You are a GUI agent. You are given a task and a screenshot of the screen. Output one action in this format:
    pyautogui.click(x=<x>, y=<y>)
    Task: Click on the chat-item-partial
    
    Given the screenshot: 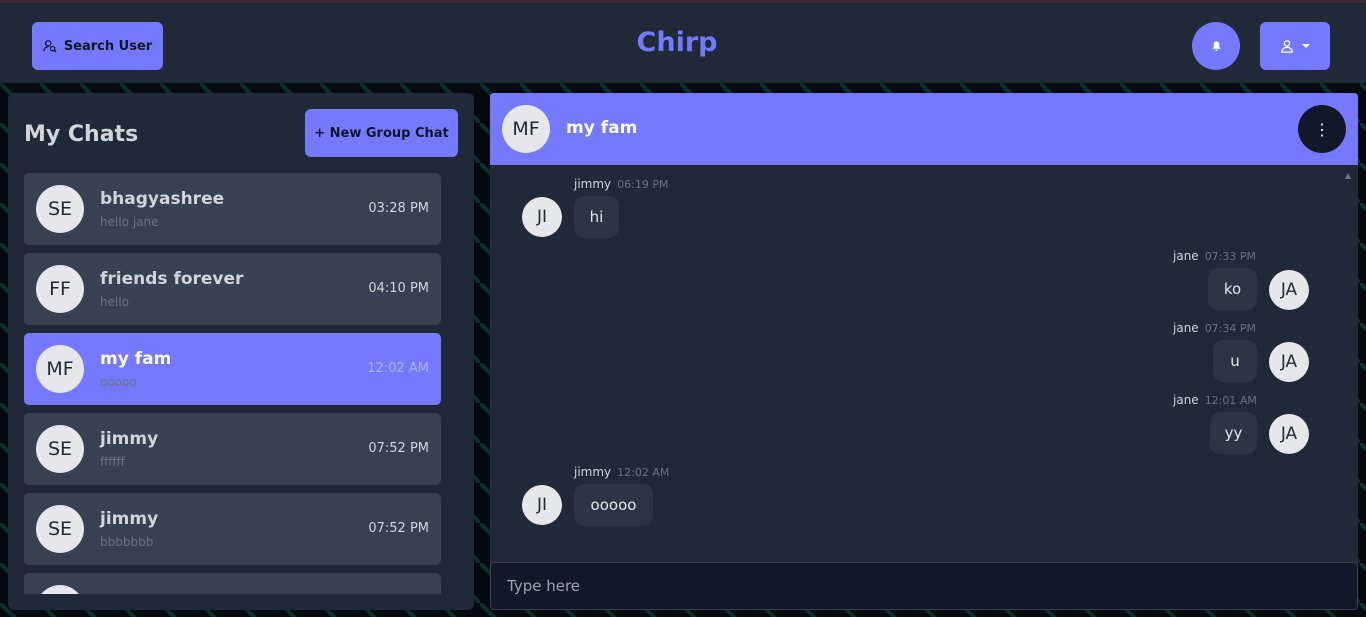 What is the action you would take?
    pyautogui.click(x=232, y=583)
    